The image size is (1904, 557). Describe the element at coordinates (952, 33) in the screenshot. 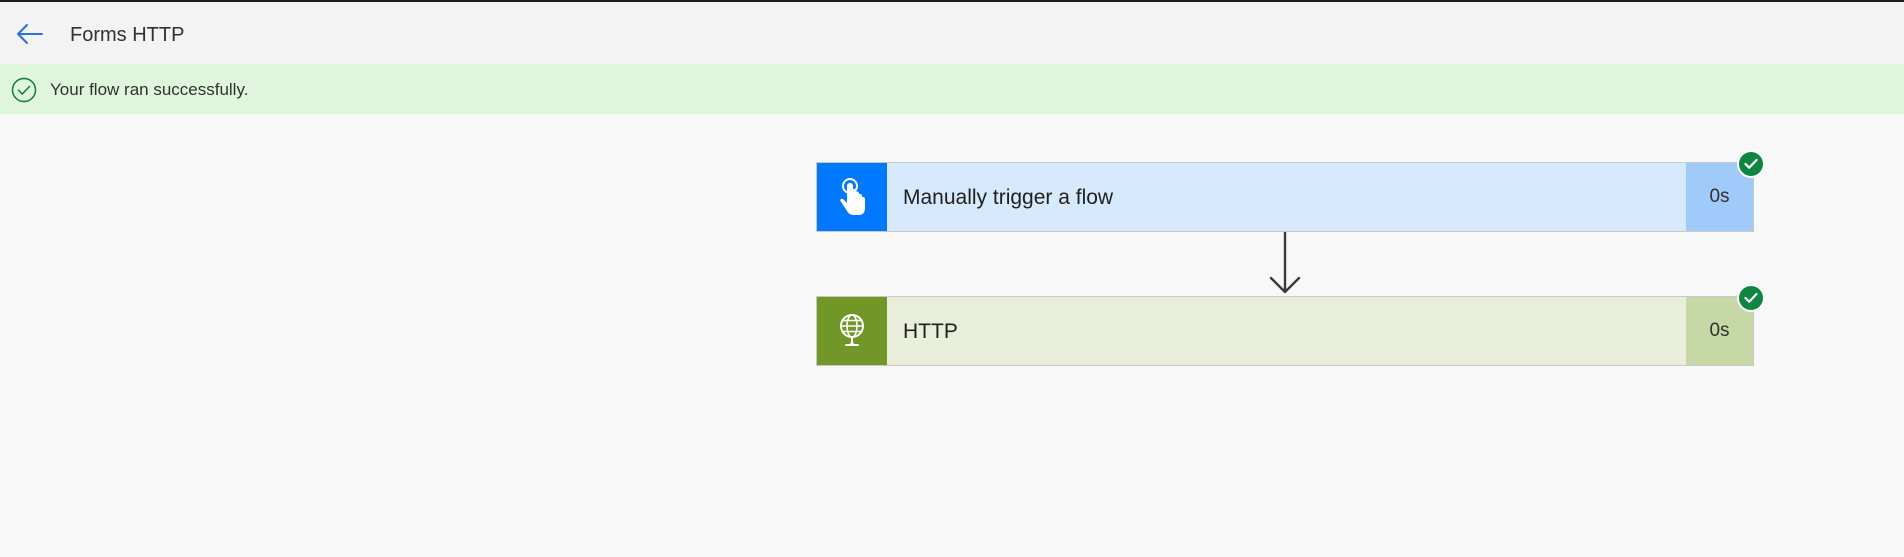

I see `page-header: Forms HTTP` at that location.